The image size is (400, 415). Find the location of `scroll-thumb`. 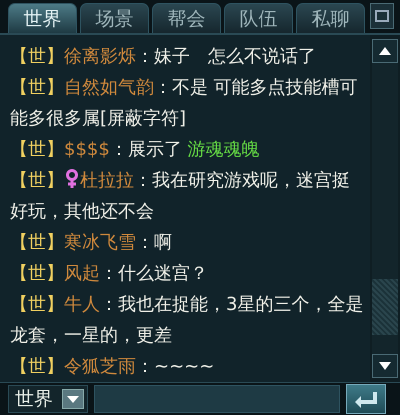

scroll-thumb is located at coordinates (385, 307).